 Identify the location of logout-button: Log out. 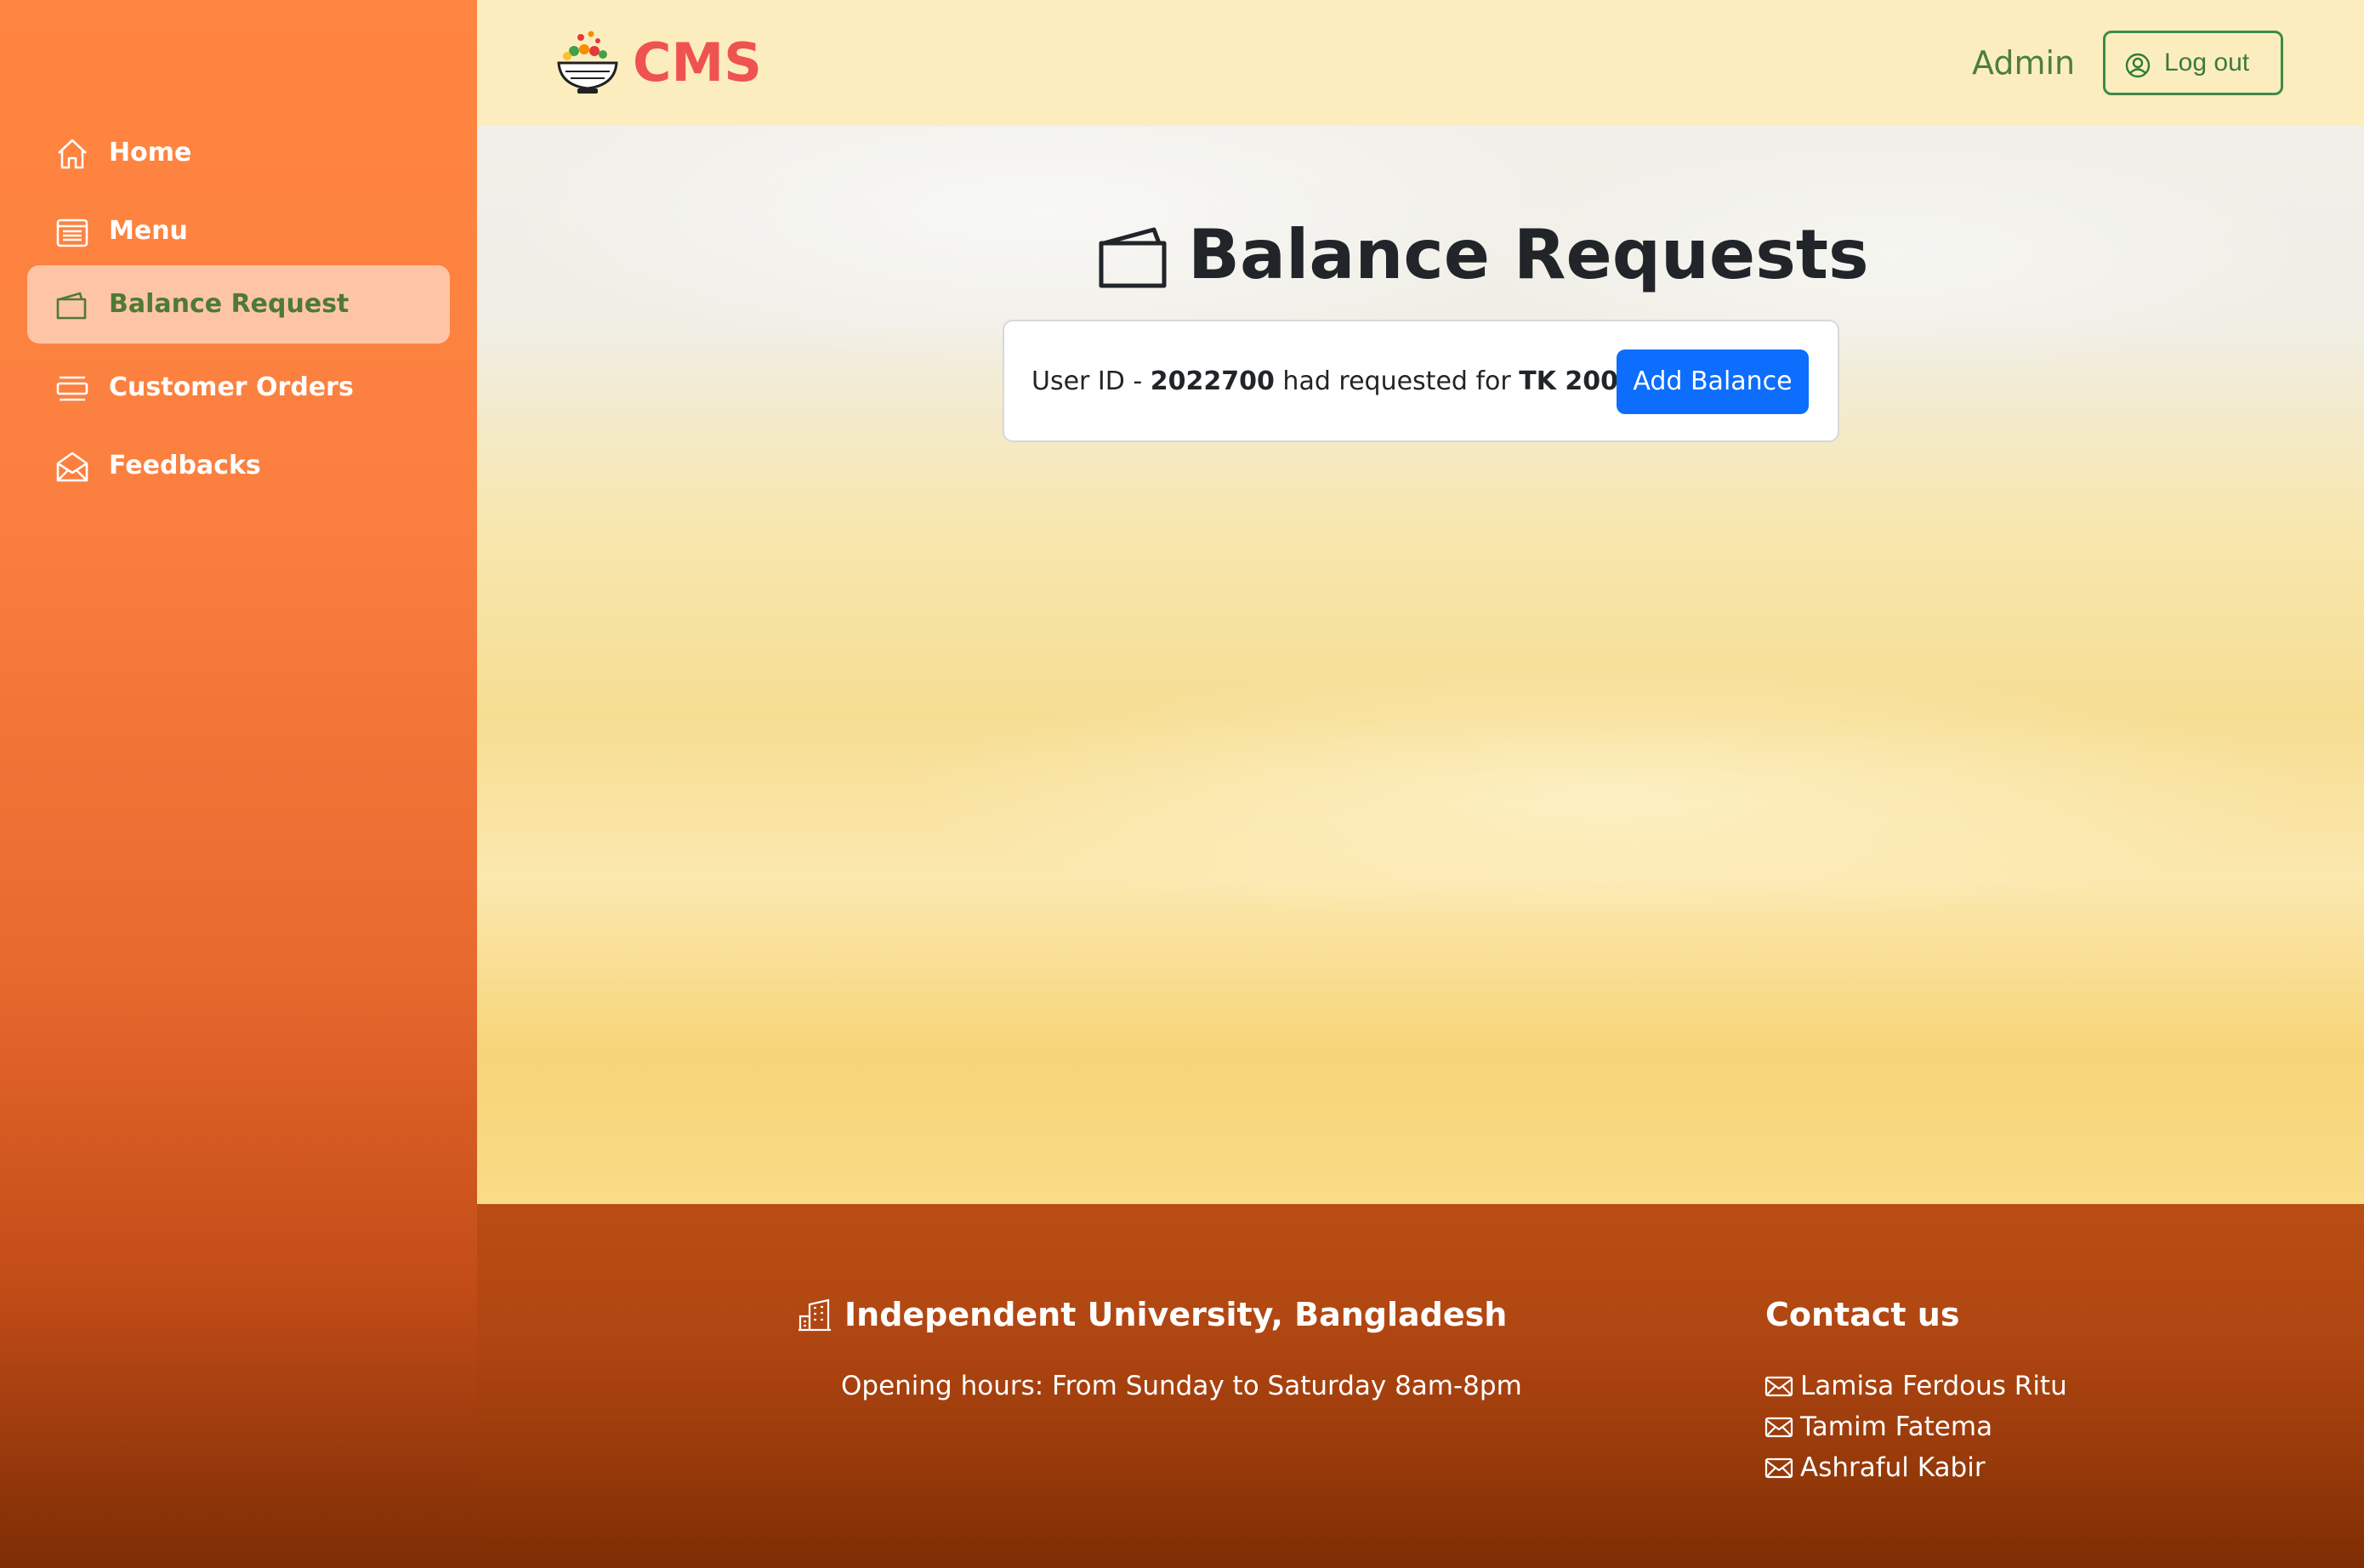
(2193, 63).